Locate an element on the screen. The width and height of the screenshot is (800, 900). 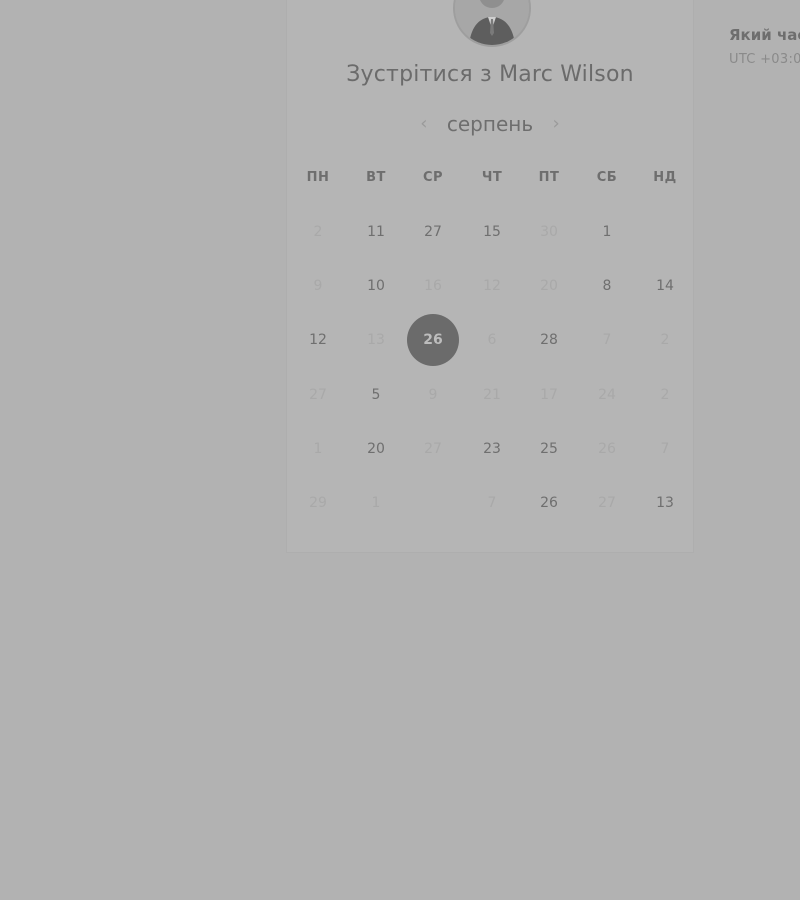
weekday-label: ЧТ is located at coordinates (492, 177).